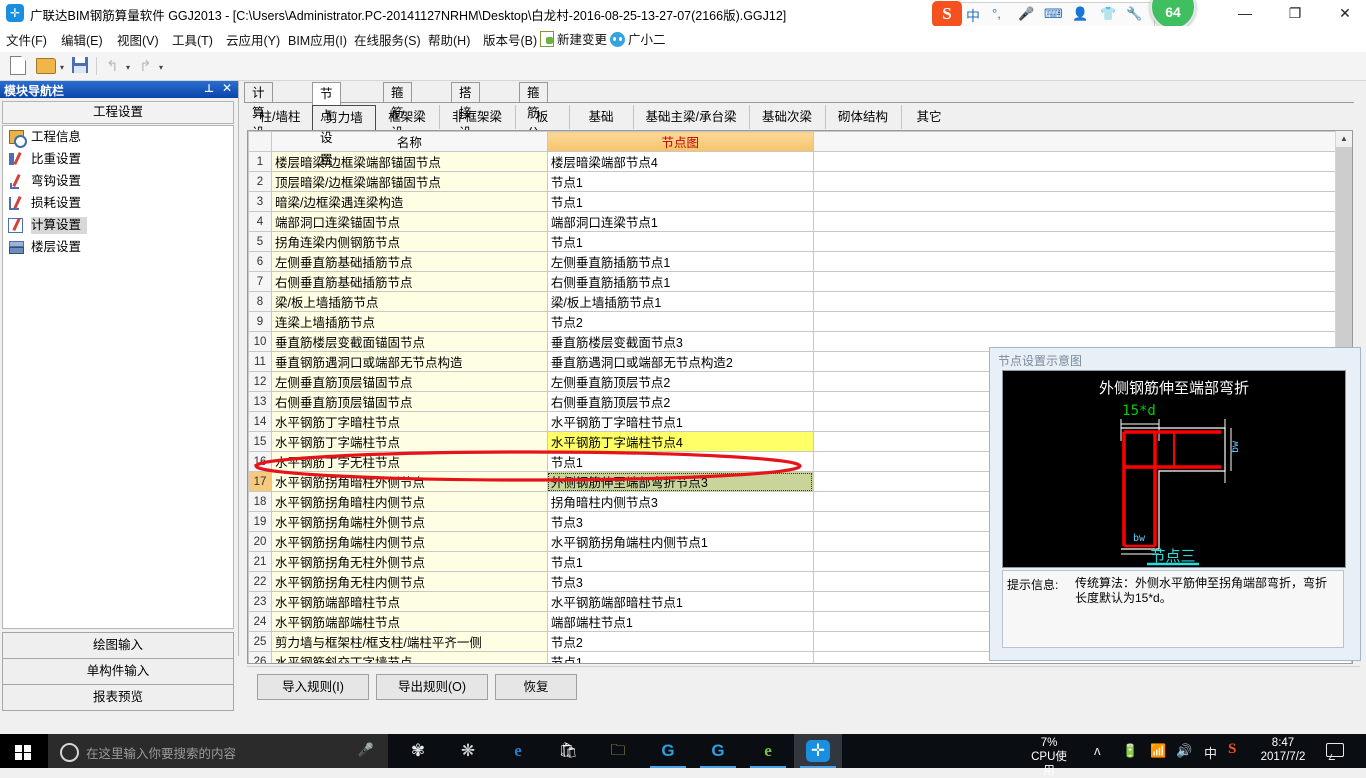  What do you see at coordinates (409, 641) in the screenshot?
I see `row-name-cell: 剪力墙与框架柱/框支柱/端柱平齐一侧` at bounding box center [409, 641].